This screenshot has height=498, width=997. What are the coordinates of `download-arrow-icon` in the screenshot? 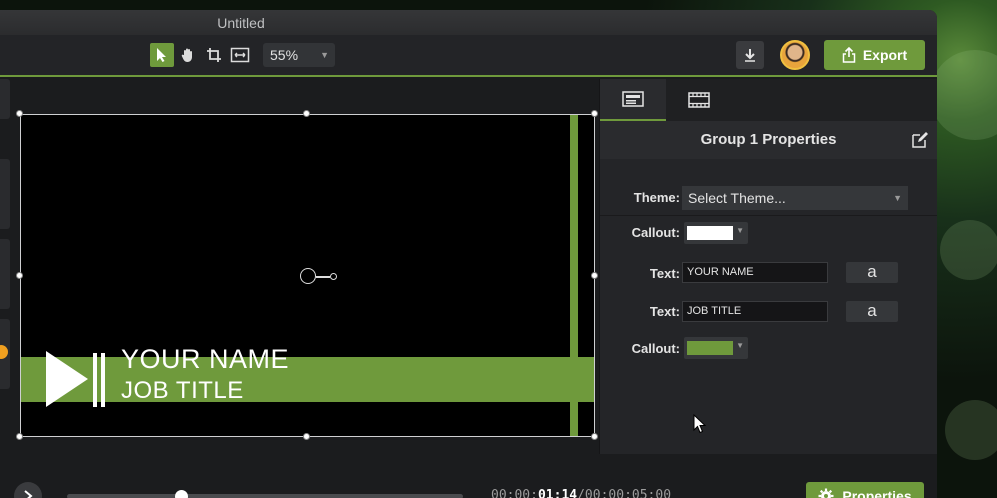 It's located at (750, 55).